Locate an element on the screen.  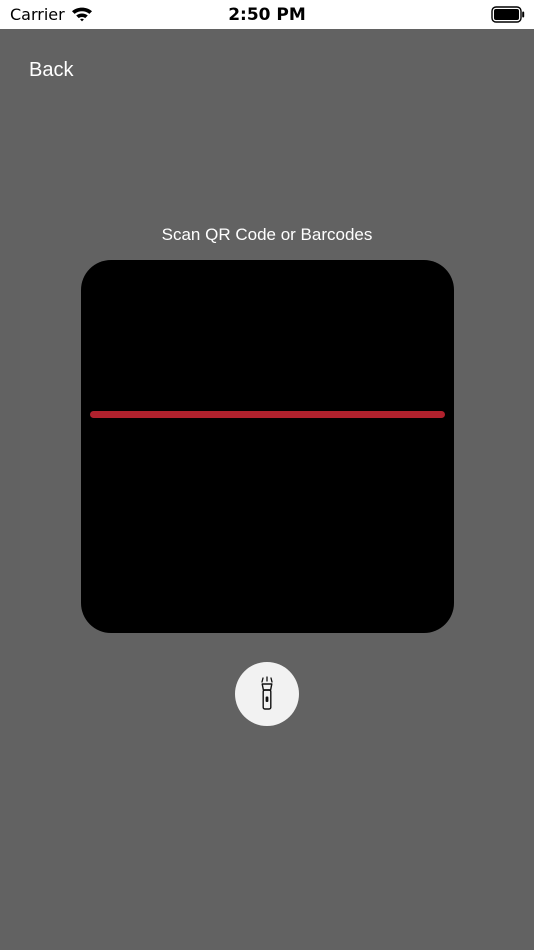
status-bar: Carrier 2:50 PM is located at coordinates (267, 14).